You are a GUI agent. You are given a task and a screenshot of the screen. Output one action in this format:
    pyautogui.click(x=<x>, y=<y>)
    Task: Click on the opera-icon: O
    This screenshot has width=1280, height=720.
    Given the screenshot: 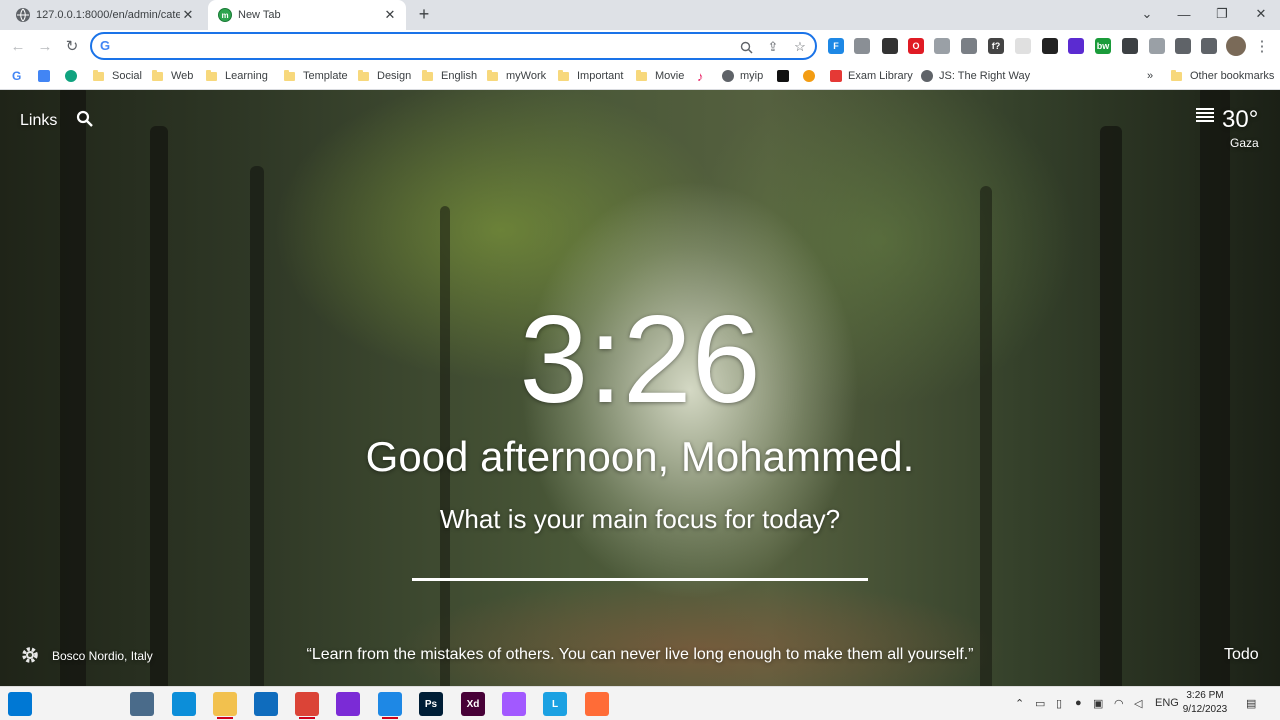 What is the action you would take?
    pyautogui.click(x=916, y=46)
    